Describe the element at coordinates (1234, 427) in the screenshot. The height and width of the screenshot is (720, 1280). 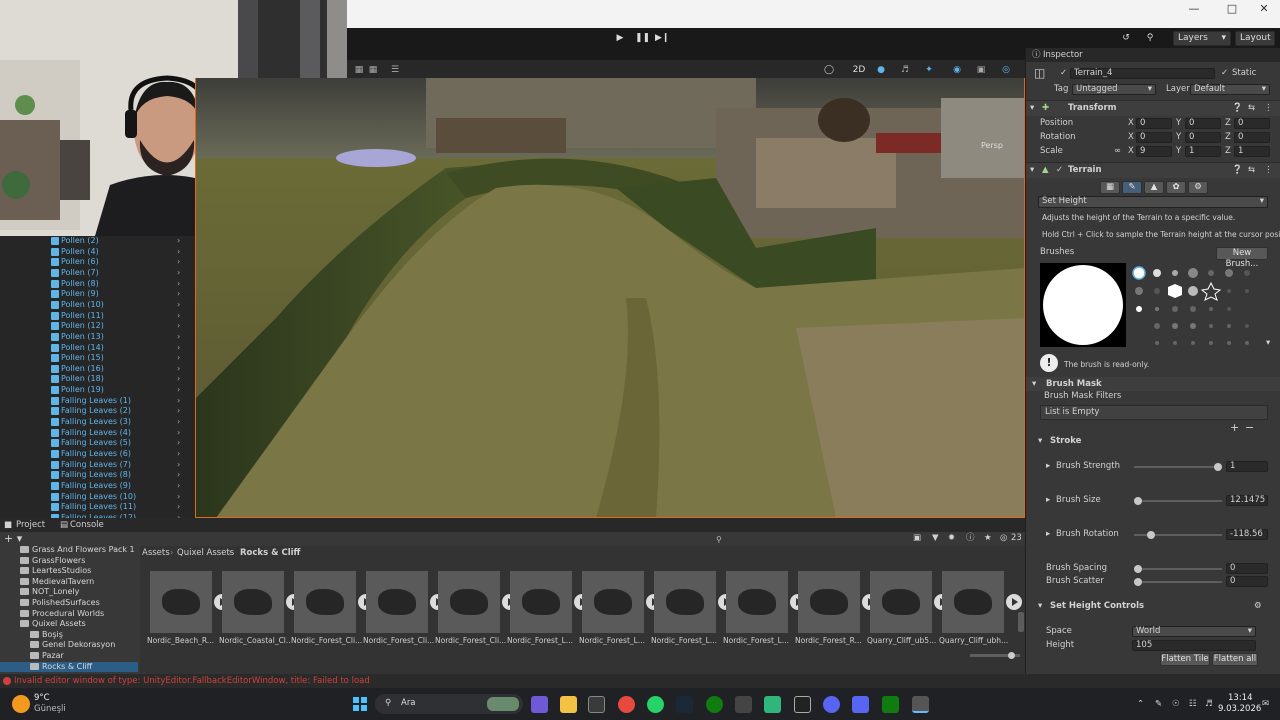
I see `add-filter-button: +` at that location.